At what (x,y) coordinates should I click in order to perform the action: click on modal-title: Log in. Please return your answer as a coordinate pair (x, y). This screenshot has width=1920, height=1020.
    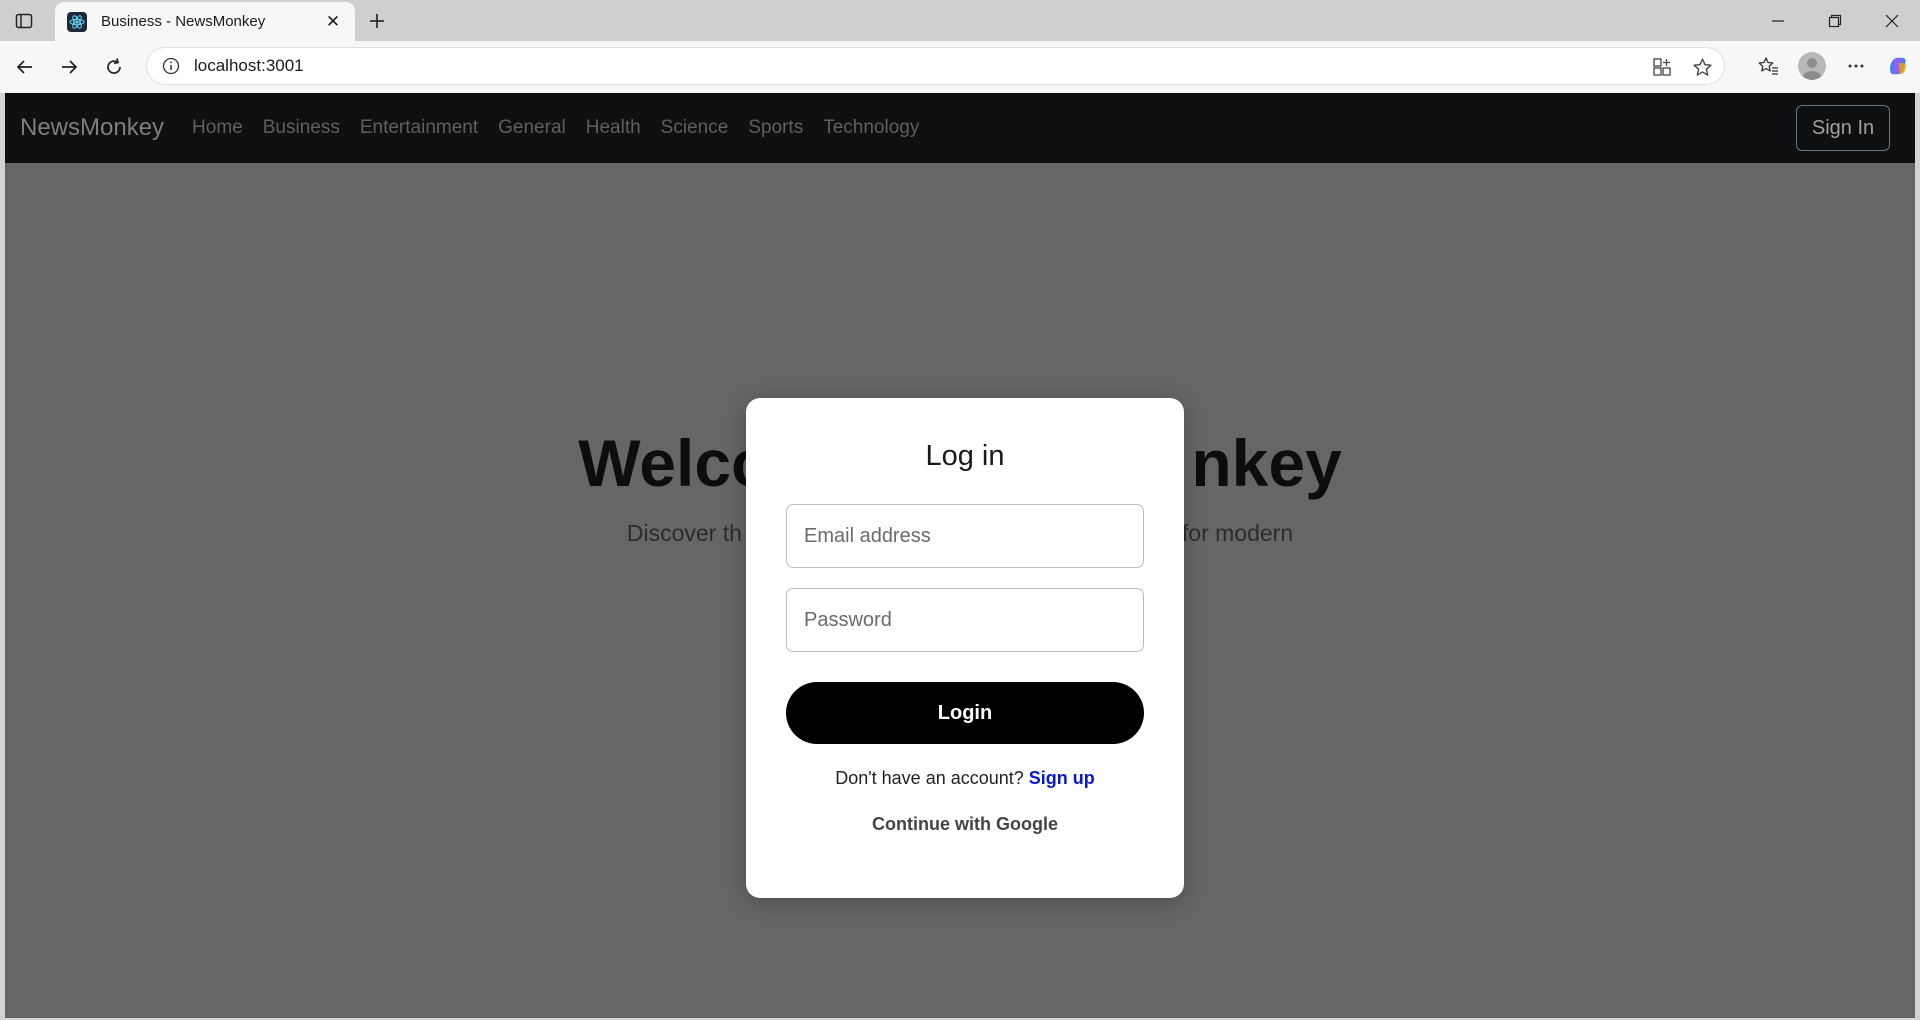
    Looking at the image, I should click on (965, 456).